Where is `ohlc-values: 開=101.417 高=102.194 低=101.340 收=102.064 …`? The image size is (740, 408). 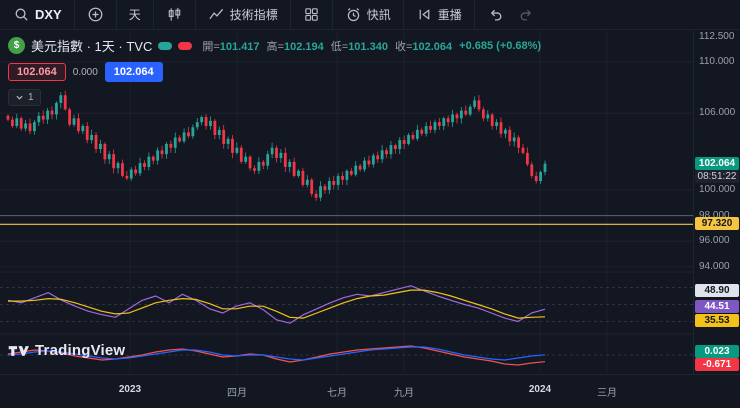 ohlc-values: 開=101.417 高=102.194 低=101.340 收=102.064 … is located at coordinates (371, 46).